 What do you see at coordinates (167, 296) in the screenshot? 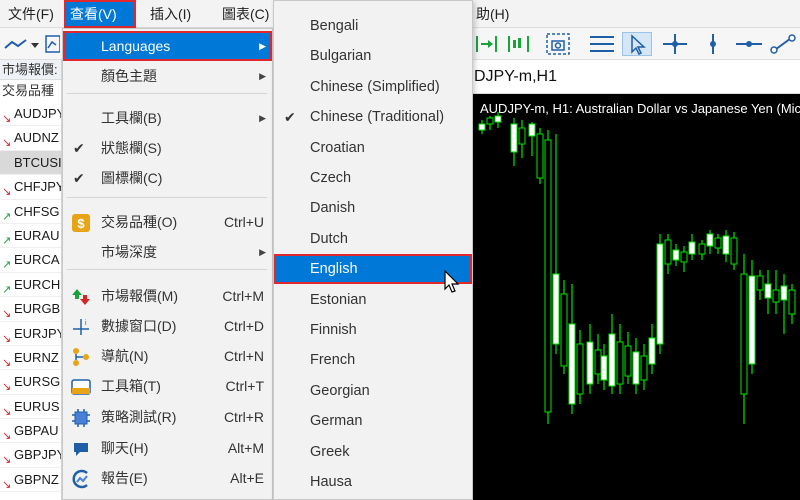
I see `menu-item-market-watch: 市場報價(M) Ctrl+M` at bounding box center [167, 296].